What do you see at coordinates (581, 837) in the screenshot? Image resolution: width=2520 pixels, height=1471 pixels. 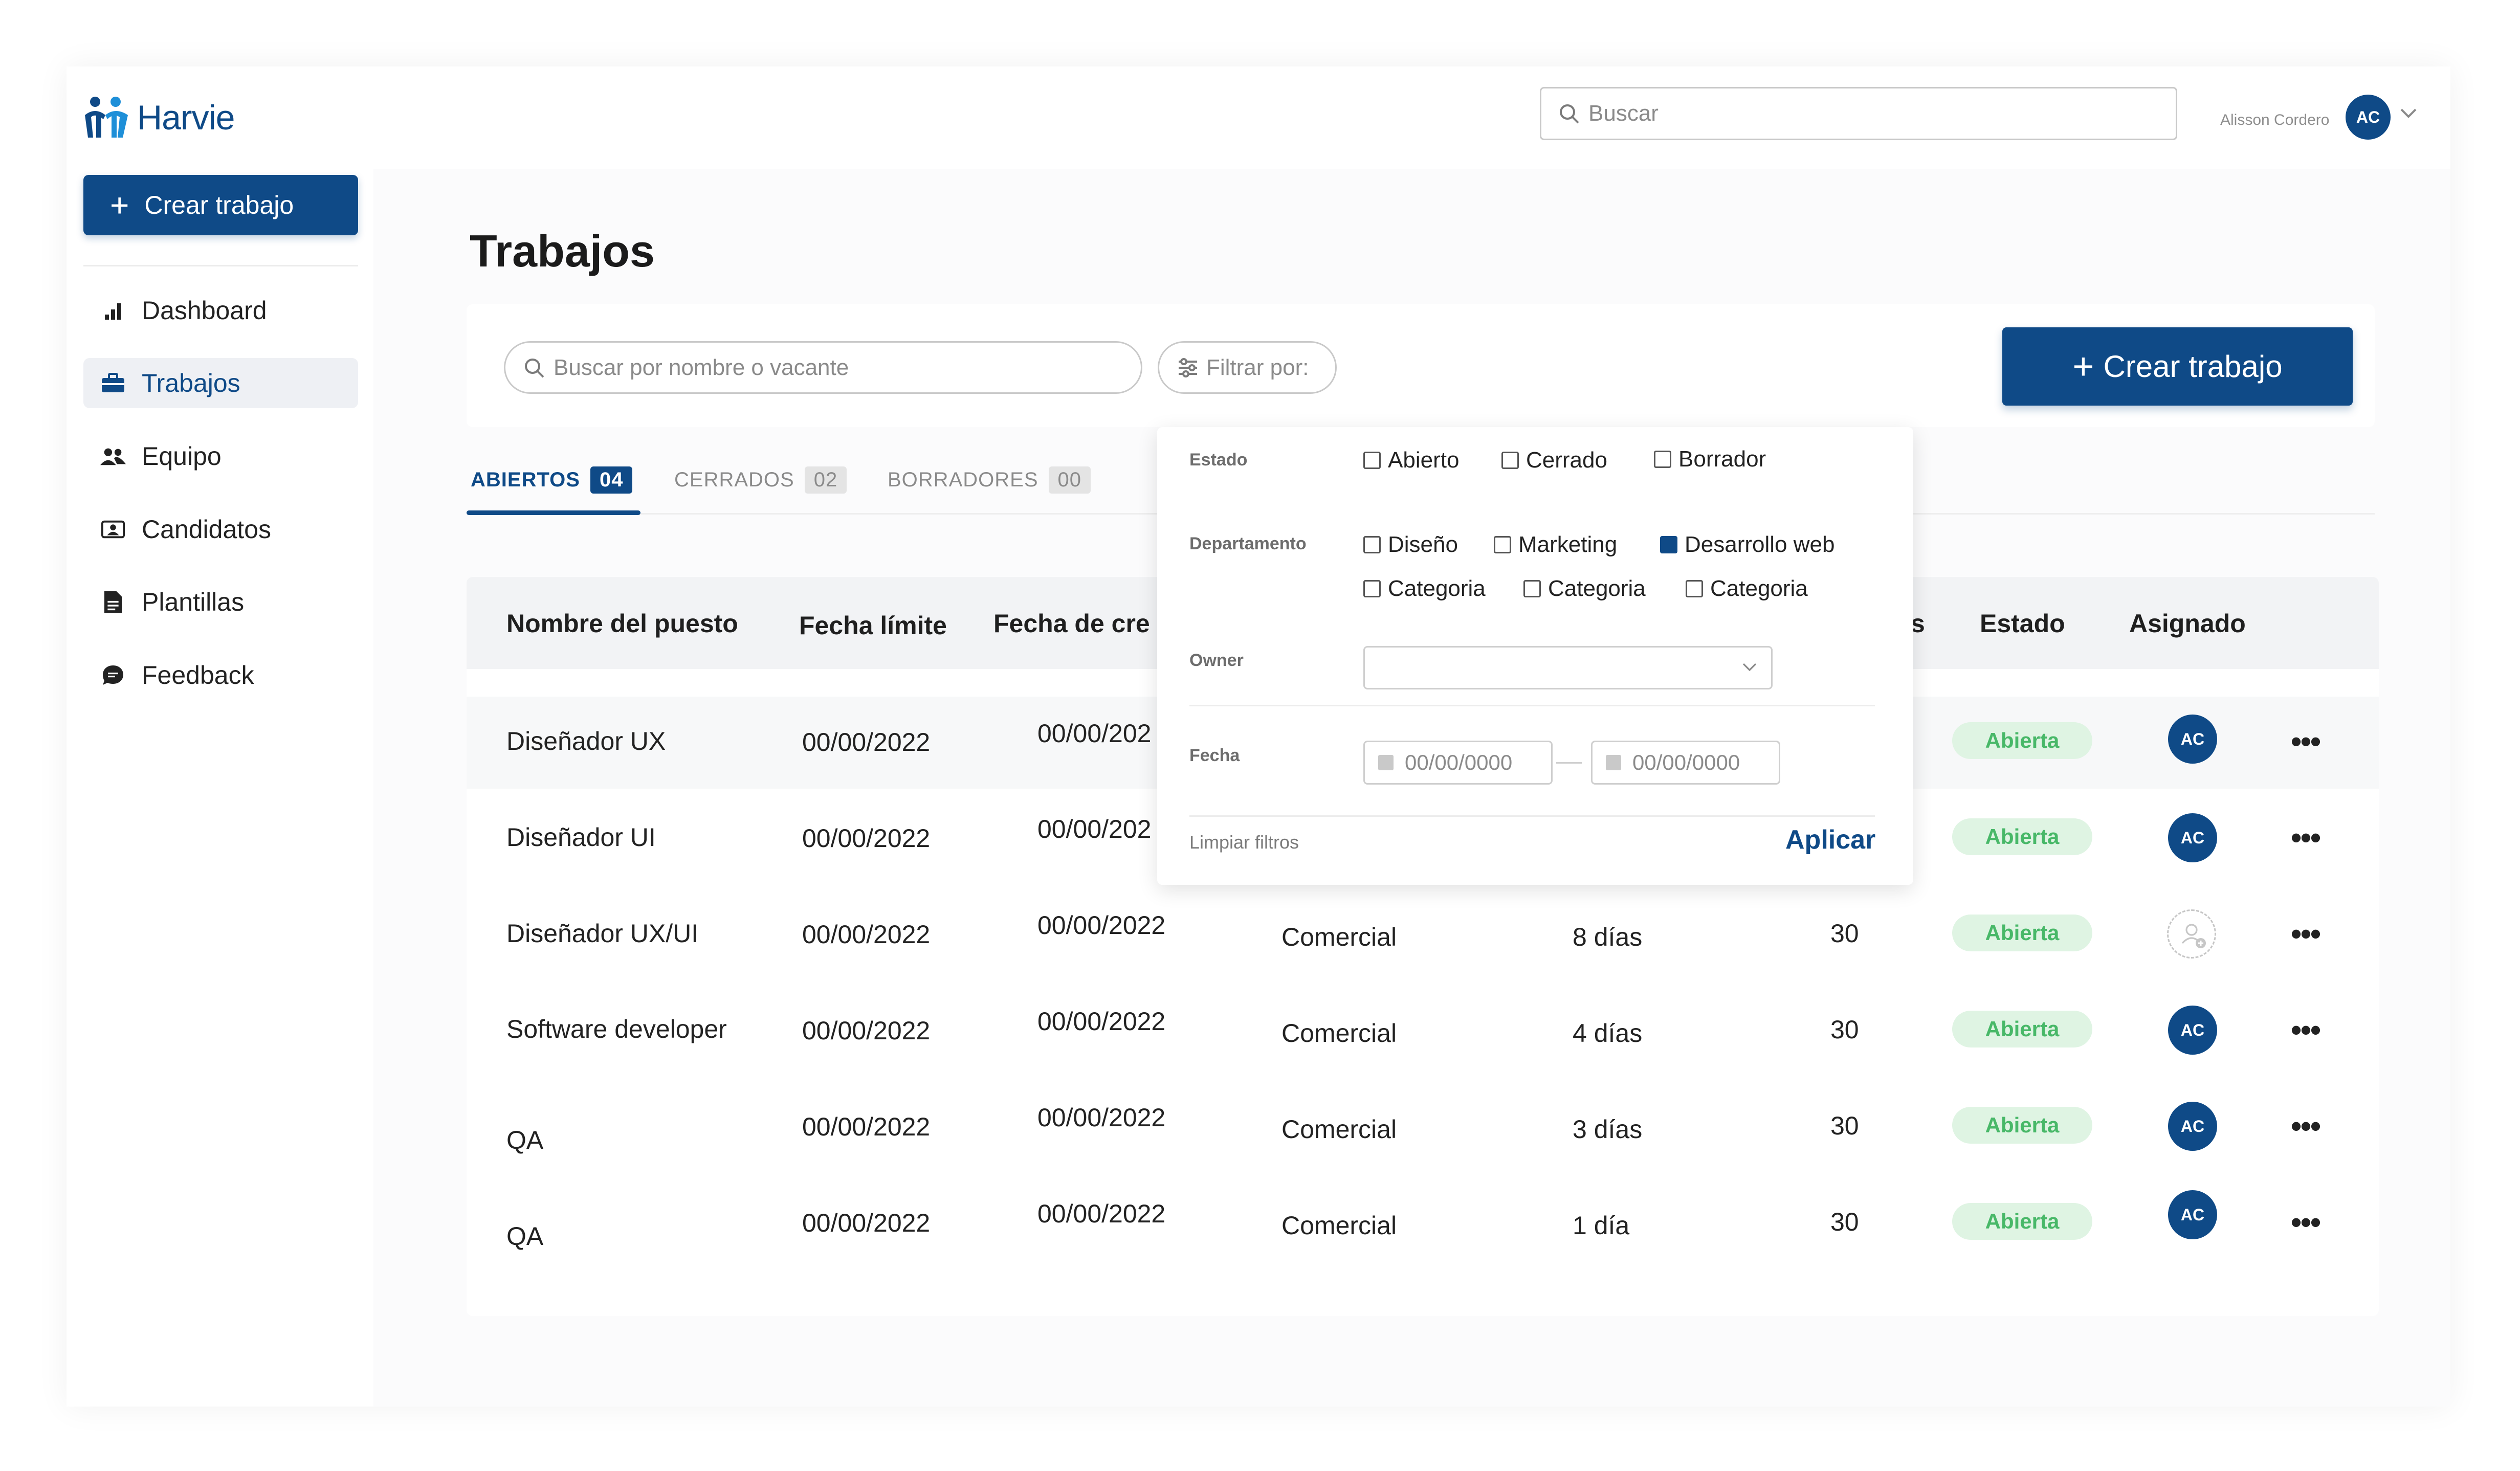 I see `job-name: Diseñador UI` at bounding box center [581, 837].